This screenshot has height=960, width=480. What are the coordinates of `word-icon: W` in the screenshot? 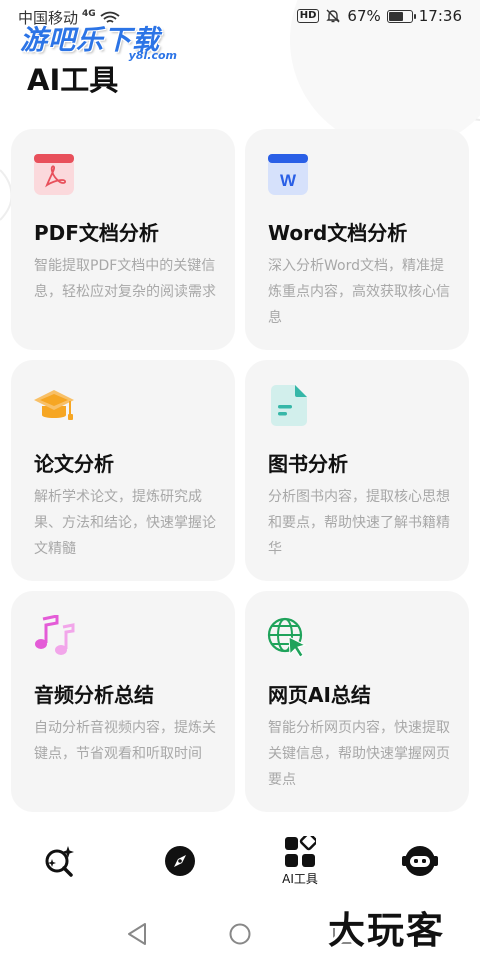 It's located at (288, 174).